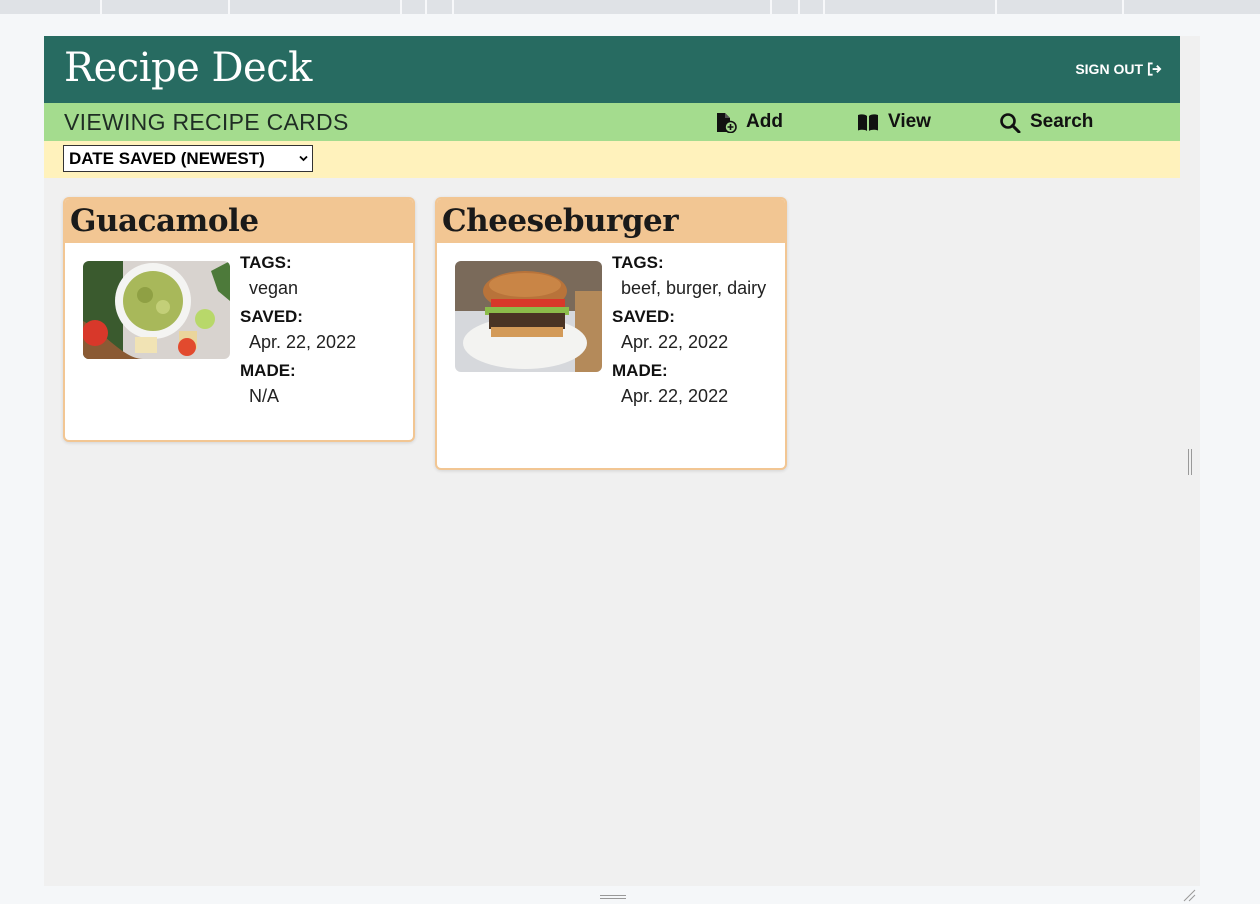 Image resolution: width=1260 pixels, height=904 pixels. I want to click on made-value: N/A, so click(264, 396).